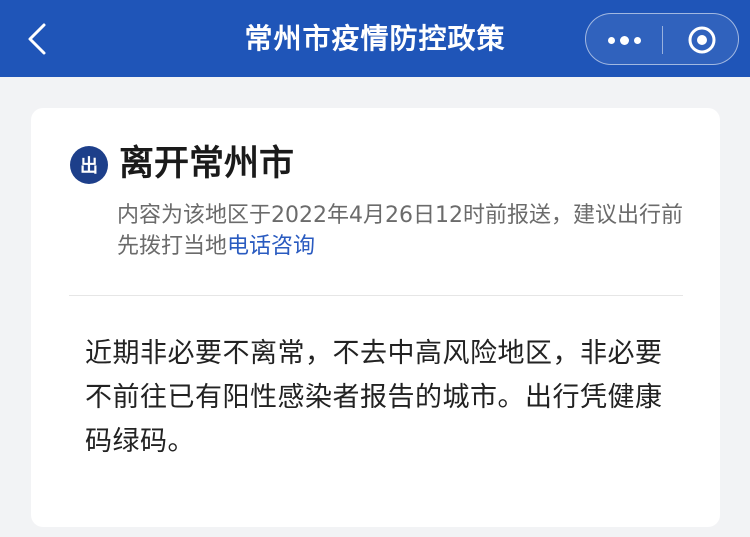 The image size is (750, 537). Describe the element at coordinates (375, 38) in the screenshot. I see `navigation-bar: 常州市疫情防控政策` at that location.